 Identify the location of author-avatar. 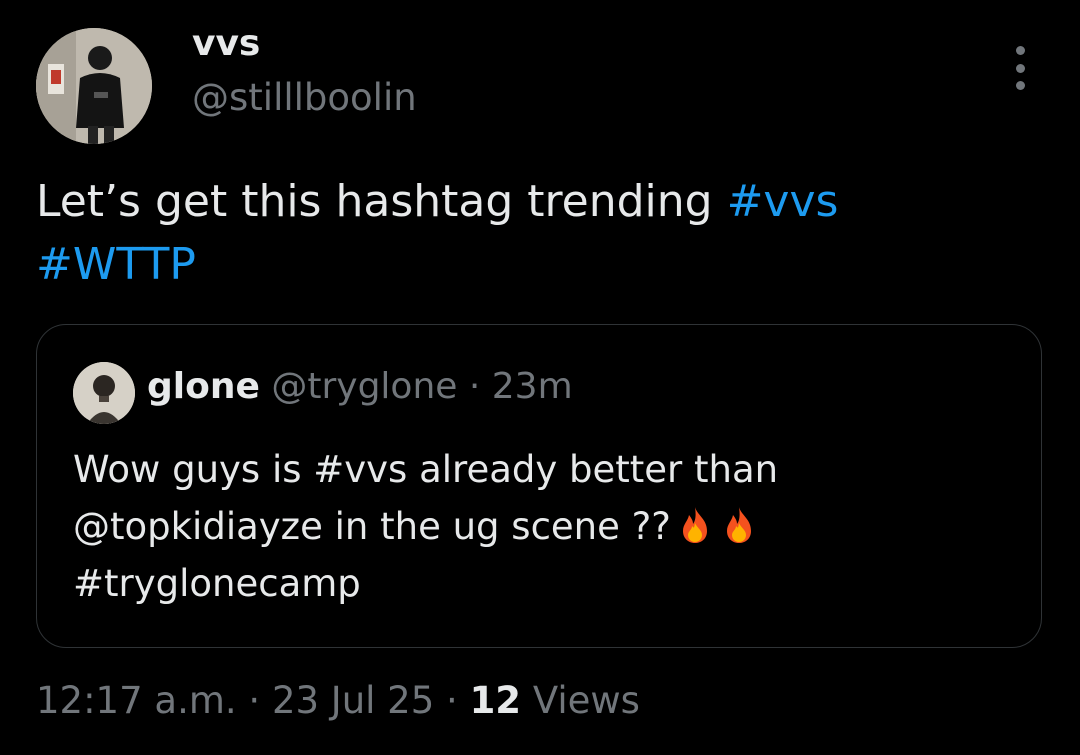
(94, 86).